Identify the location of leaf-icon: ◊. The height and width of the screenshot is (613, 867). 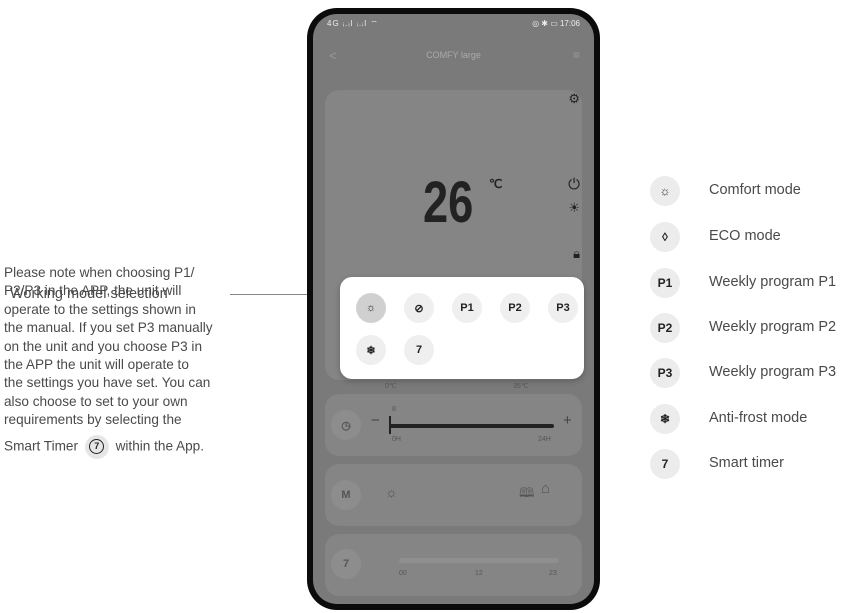
(665, 237).